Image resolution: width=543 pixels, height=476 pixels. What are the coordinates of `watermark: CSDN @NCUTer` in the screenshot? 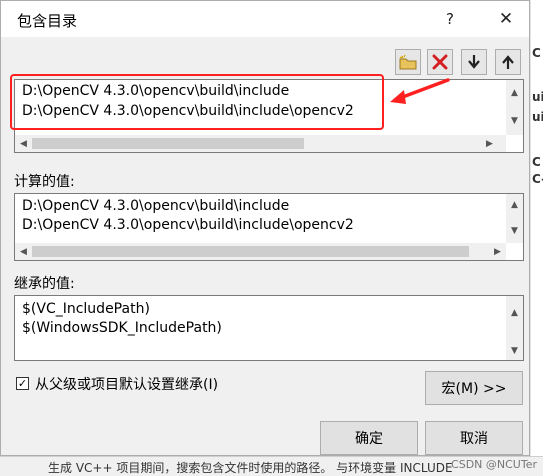 It's located at (494, 464).